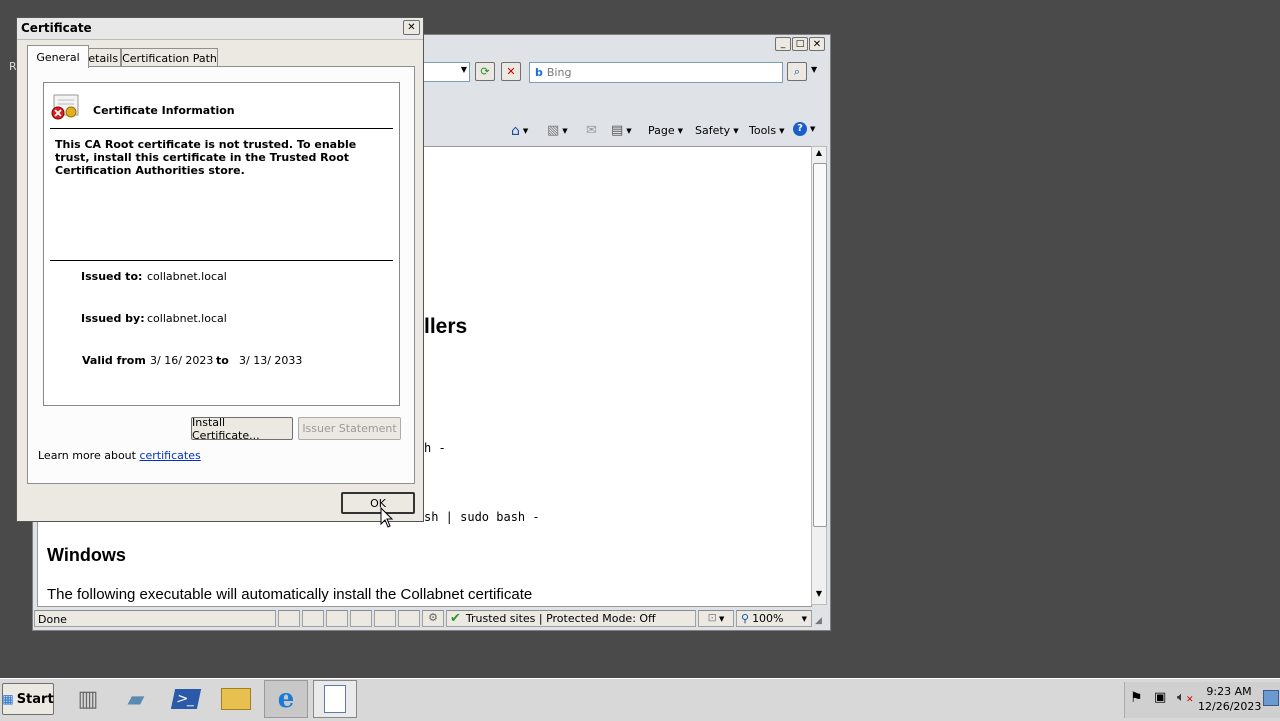  Describe the element at coordinates (86, 555) in the screenshot. I see `section-heading: Windows` at that location.